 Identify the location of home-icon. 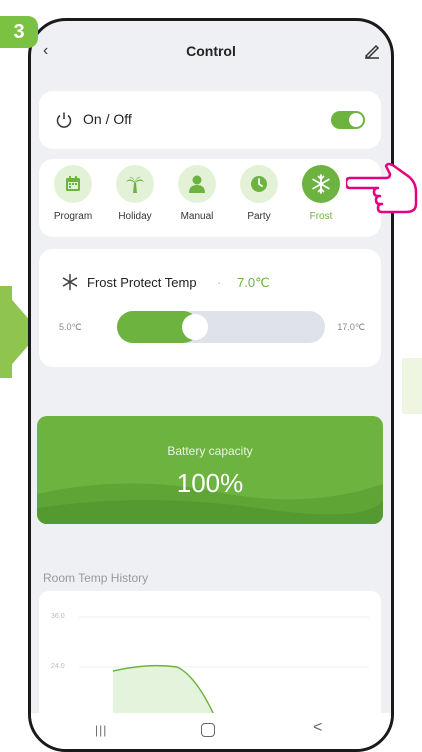
(208, 730).